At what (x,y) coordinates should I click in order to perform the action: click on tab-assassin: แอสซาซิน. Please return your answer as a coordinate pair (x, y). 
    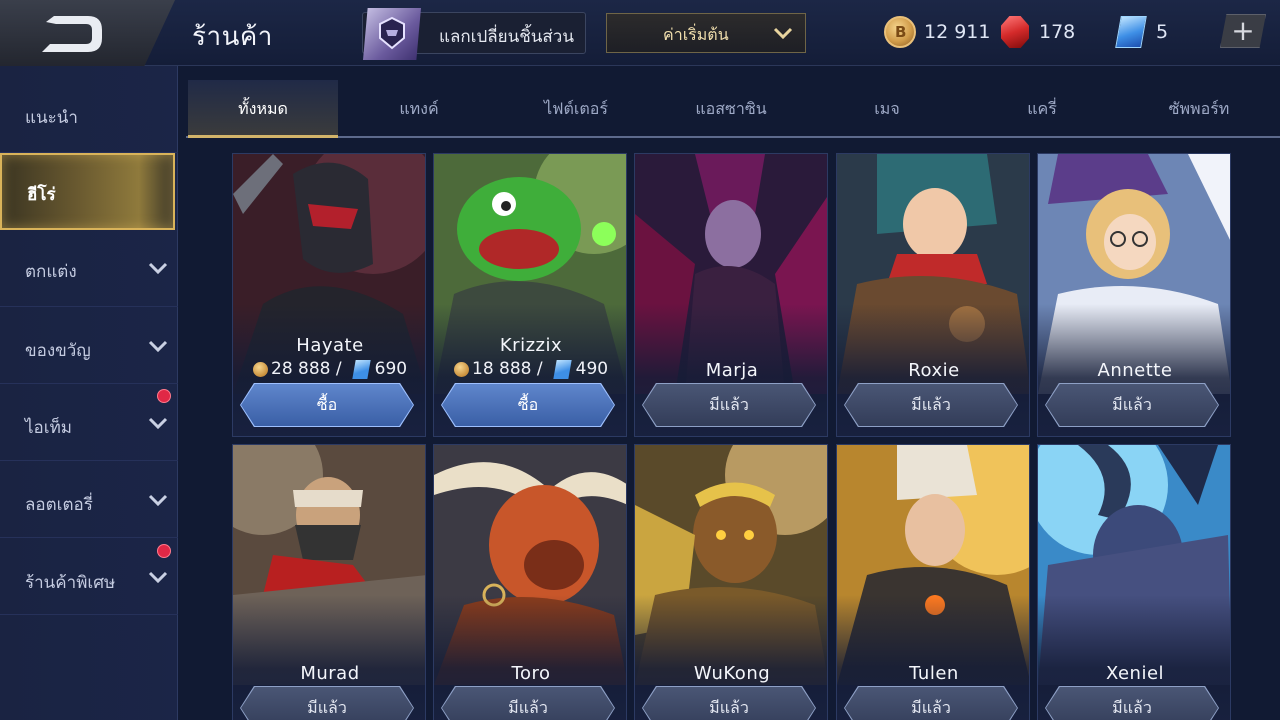
    Looking at the image, I should click on (731, 109).